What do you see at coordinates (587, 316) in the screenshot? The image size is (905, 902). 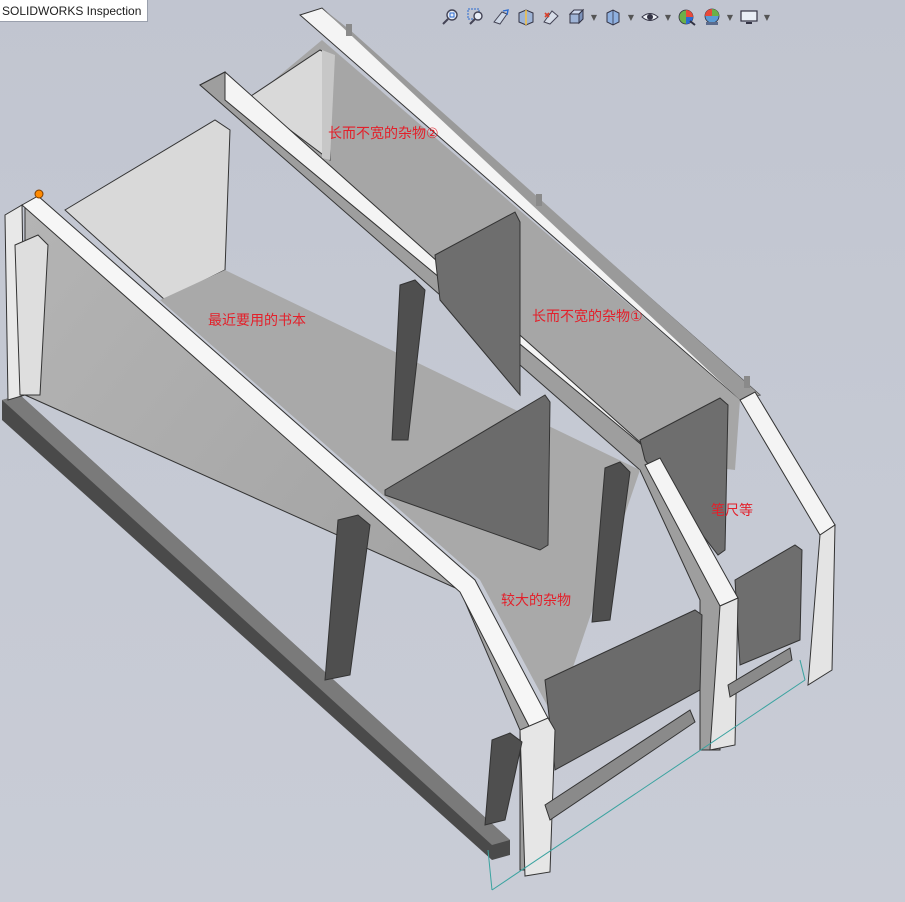 I see `annotation-long-narrow-items-1: 长而不宽的杂物①` at bounding box center [587, 316].